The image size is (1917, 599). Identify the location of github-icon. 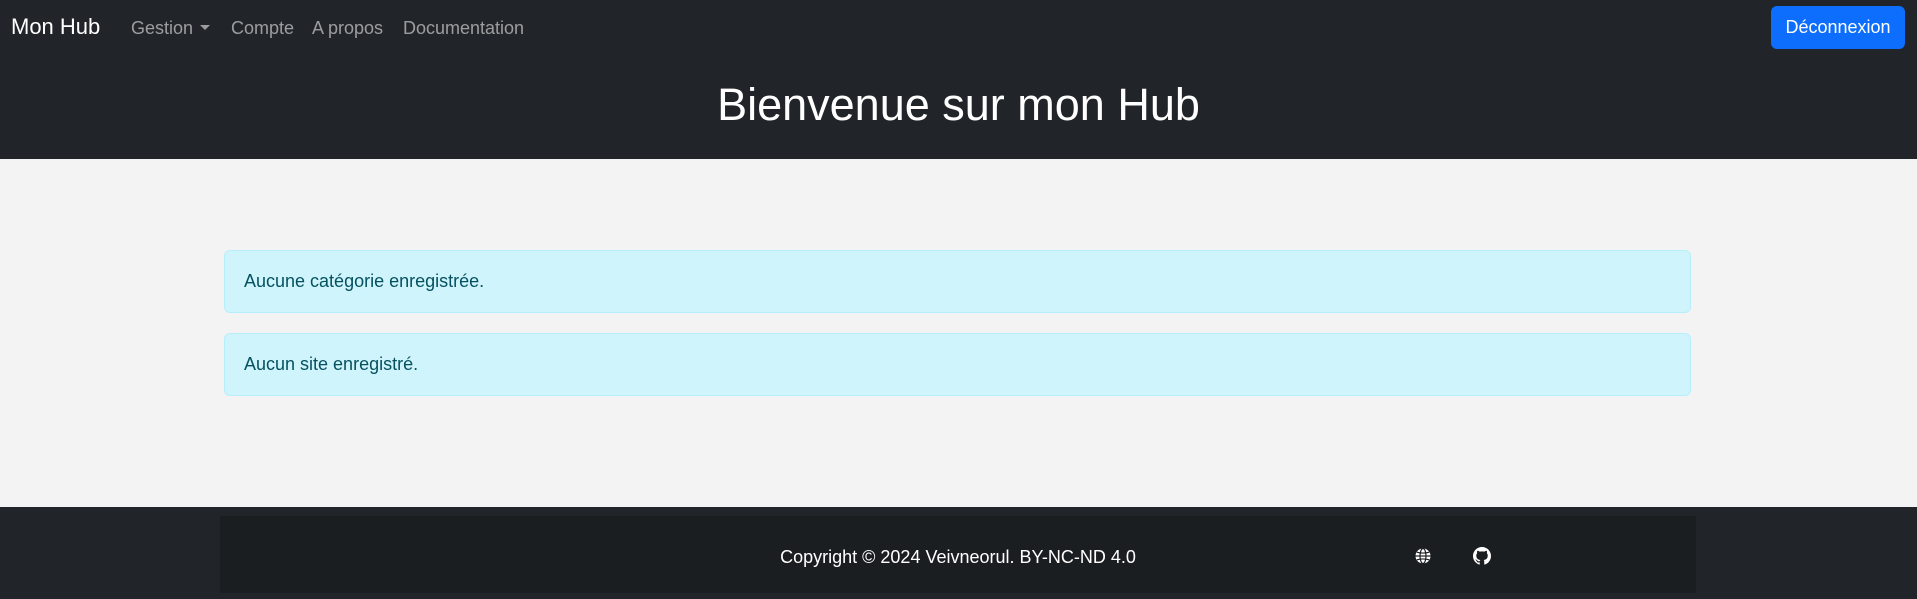
(1482, 556).